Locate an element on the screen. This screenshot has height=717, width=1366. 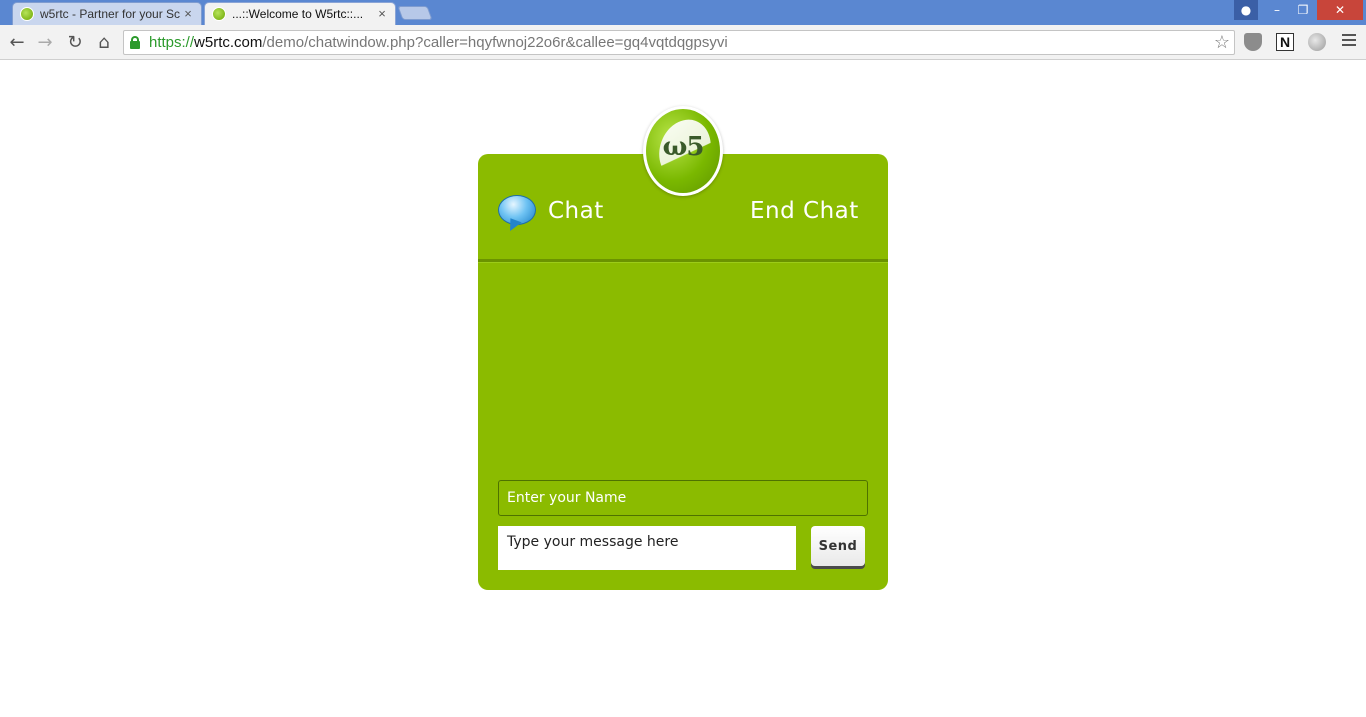
back-arrow-icon: ← is located at coordinates (17, 43).